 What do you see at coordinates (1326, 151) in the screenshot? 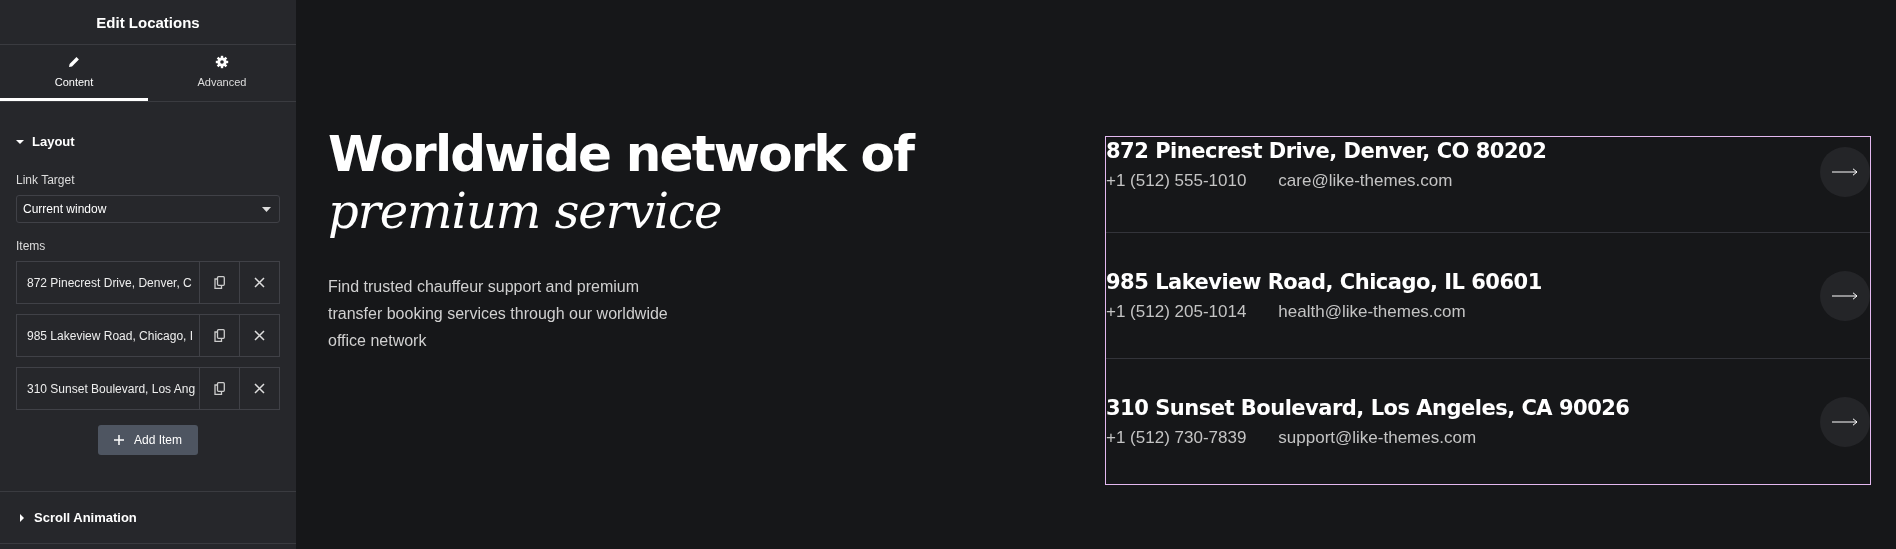
I see `location-address: 872 Pinecrest Drive, Denver, CO 80202` at bounding box center [1326, 151].